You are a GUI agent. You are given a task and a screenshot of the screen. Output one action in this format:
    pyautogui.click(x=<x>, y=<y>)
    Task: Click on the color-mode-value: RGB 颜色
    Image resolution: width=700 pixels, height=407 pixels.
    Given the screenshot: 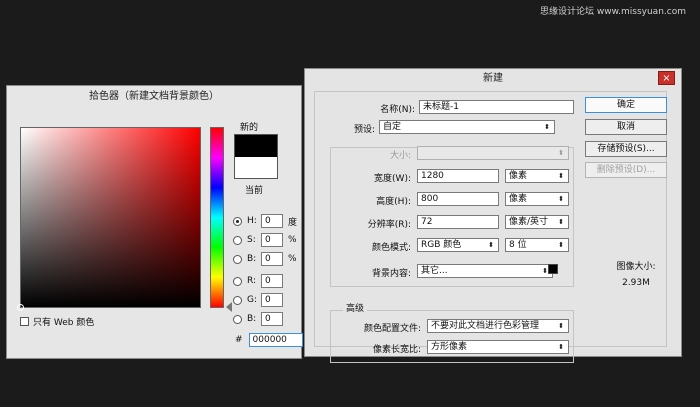 What is the action you would take?
    pyautogui.click(x=441, y=245)
    